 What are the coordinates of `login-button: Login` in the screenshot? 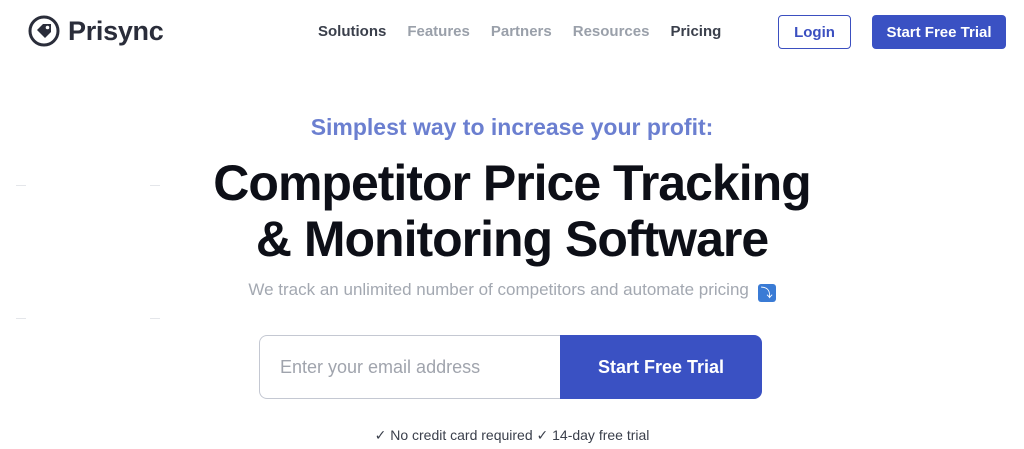 It's located at (814, 32).